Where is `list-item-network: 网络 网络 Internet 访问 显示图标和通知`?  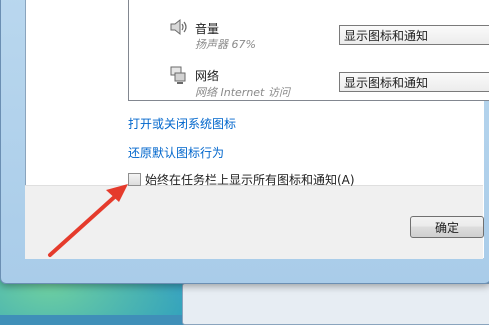 list-item-network: 网络 网络 Internet 访问 显示图标和通知 is located at coordinates (309, 78).